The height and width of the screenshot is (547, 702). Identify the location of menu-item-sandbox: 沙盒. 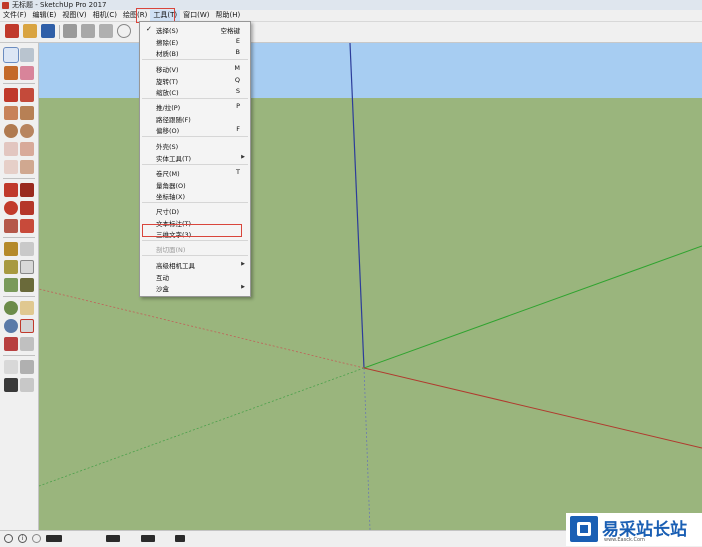
(162, 288).